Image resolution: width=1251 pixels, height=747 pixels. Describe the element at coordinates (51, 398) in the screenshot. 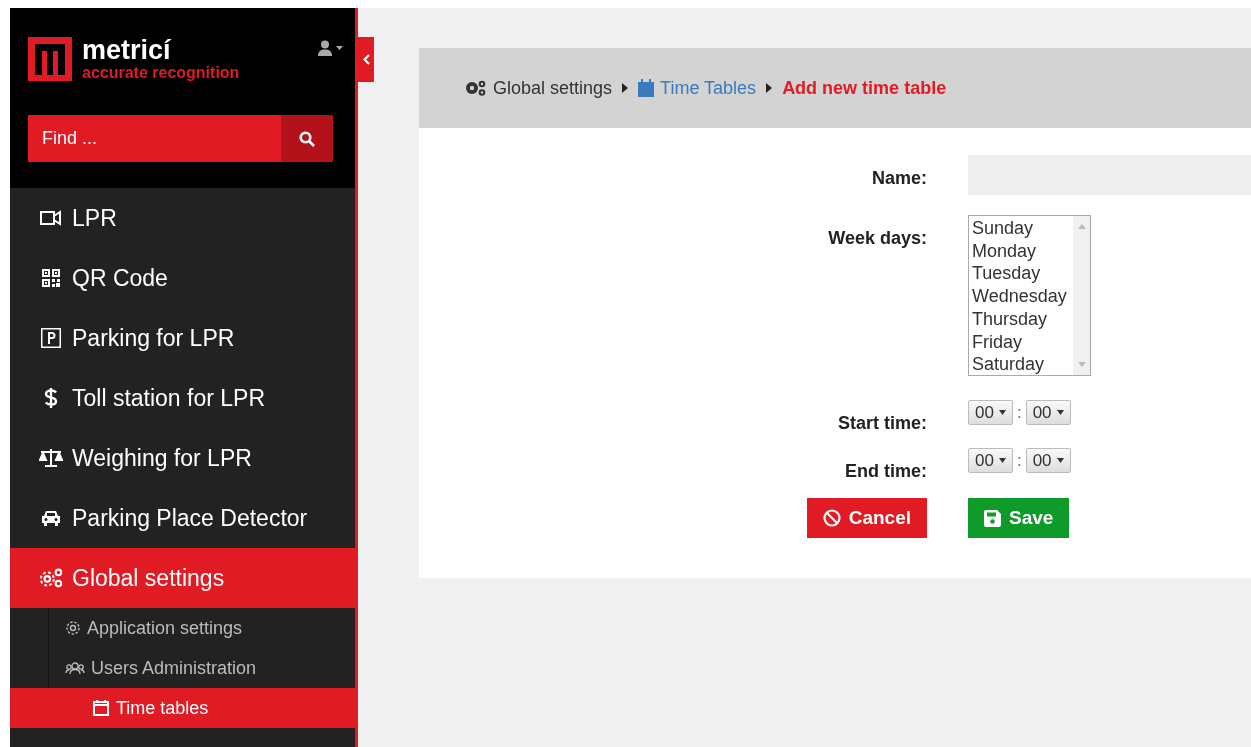

I see `dollar-icon` at that location.